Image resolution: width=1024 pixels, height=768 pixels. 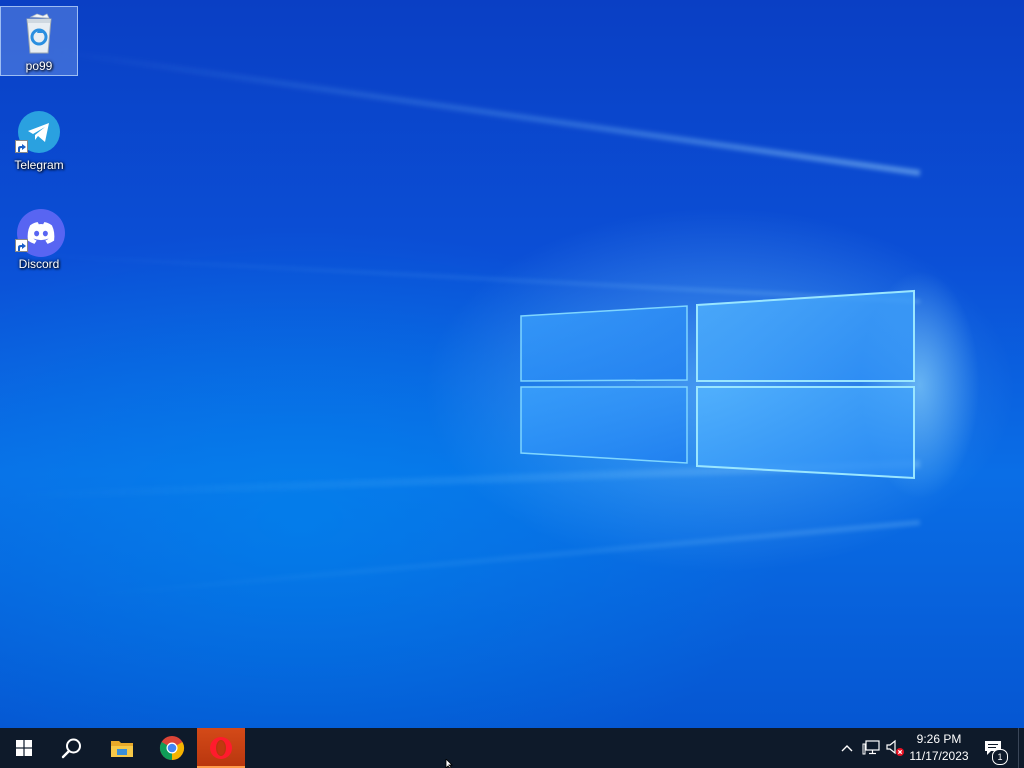 I want to click on opera-icon, so click(x=221, y=748).